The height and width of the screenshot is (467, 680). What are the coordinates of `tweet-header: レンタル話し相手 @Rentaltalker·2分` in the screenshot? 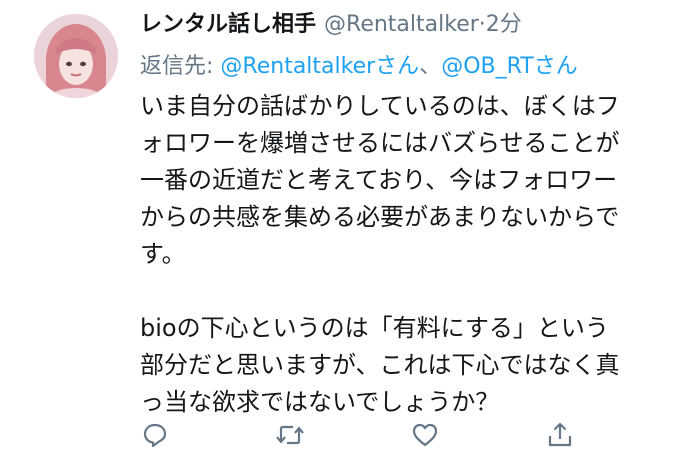 It's located at (331, 25).